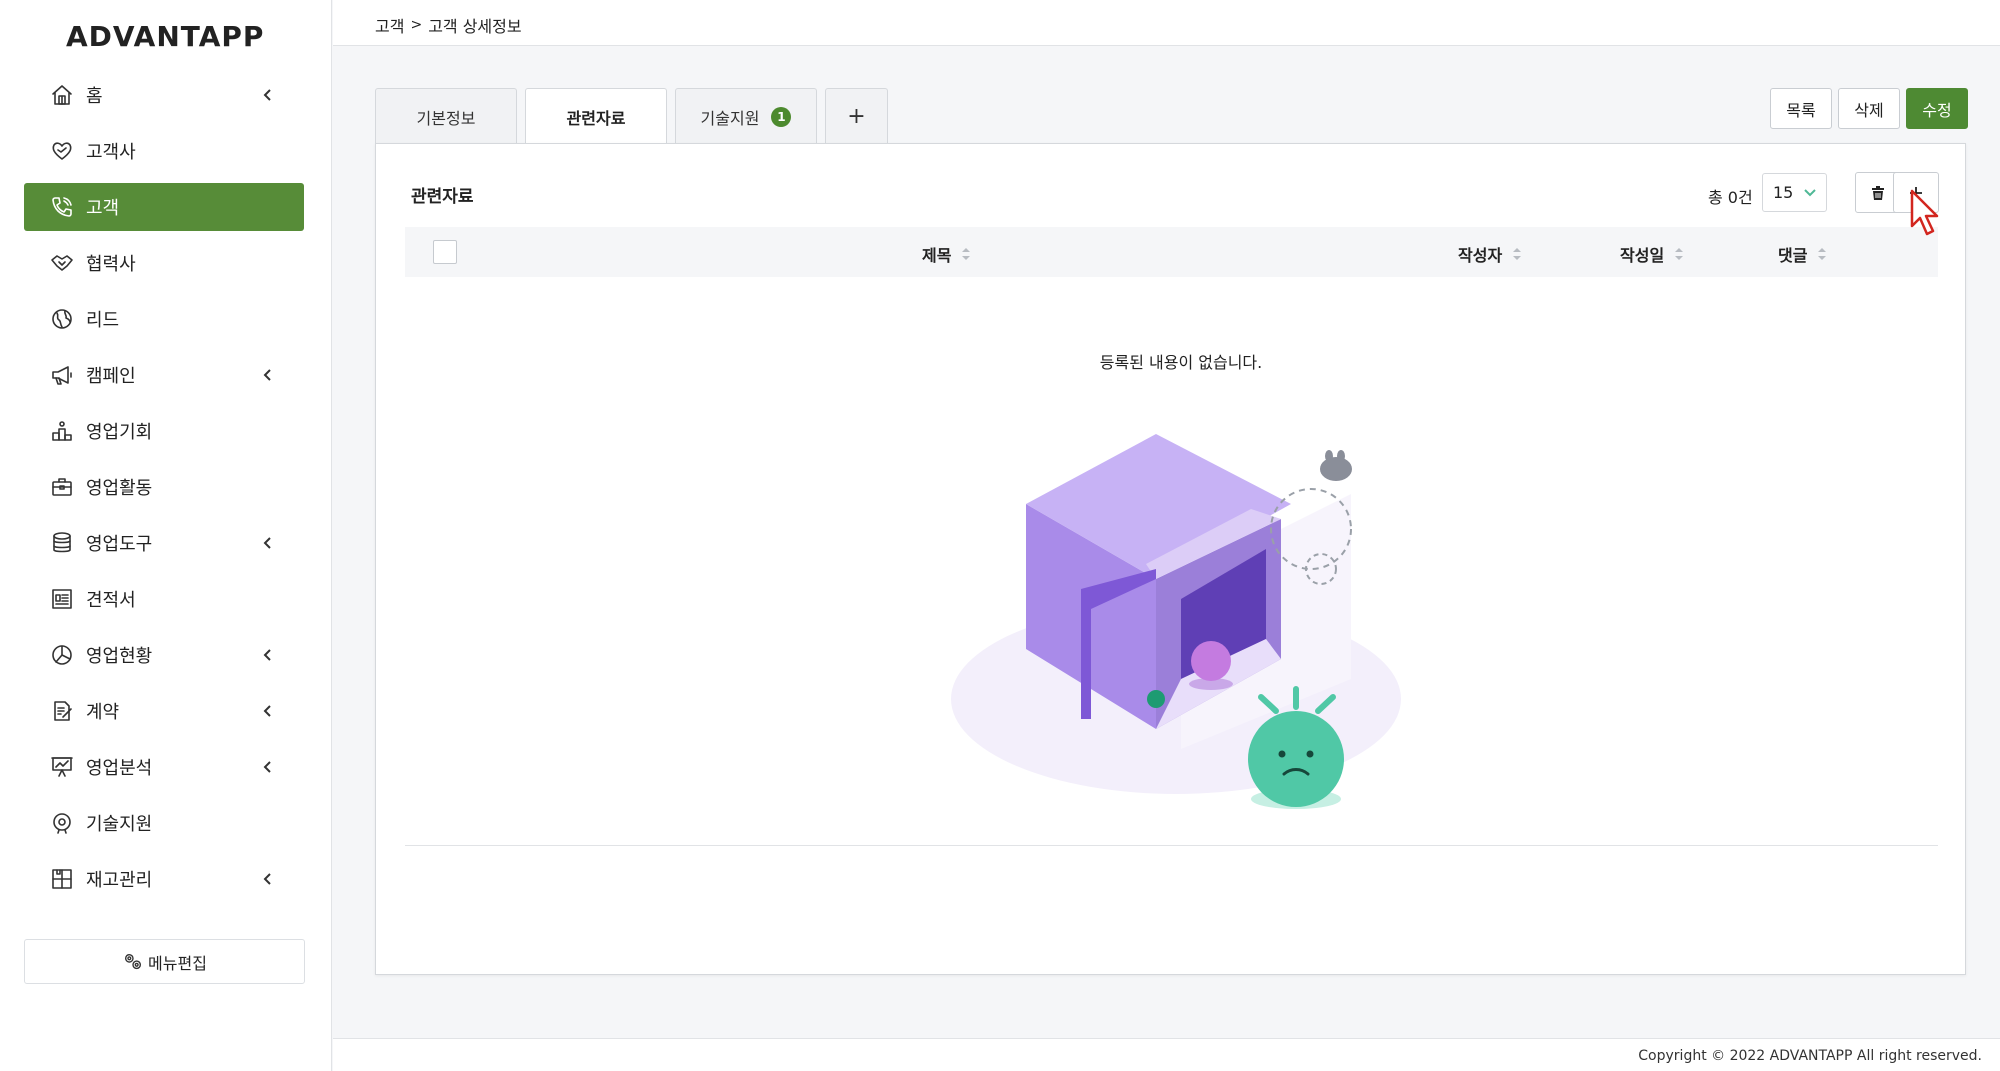 This screenshot has width=2000, height=1071. I want to click on gears-icon, so click(133, 961).